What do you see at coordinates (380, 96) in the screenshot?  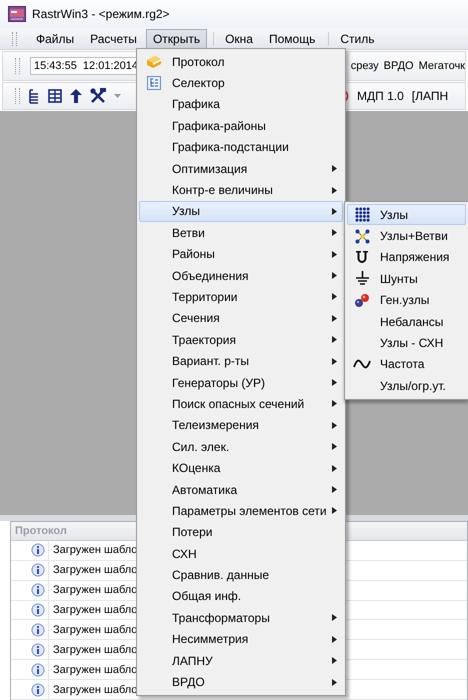 I see `mdp-label: МДП 1.0` at bounding box center [380, 96].